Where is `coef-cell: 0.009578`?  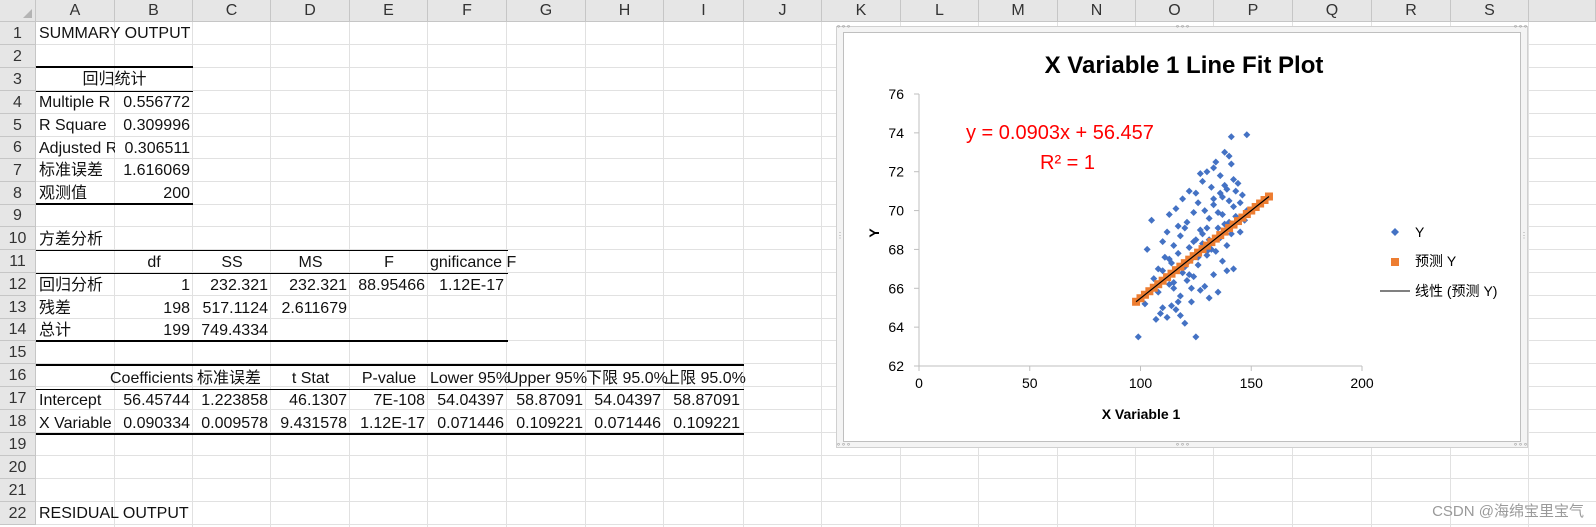 coef-cell: 0.009578 is located at coordinates (230, 424).